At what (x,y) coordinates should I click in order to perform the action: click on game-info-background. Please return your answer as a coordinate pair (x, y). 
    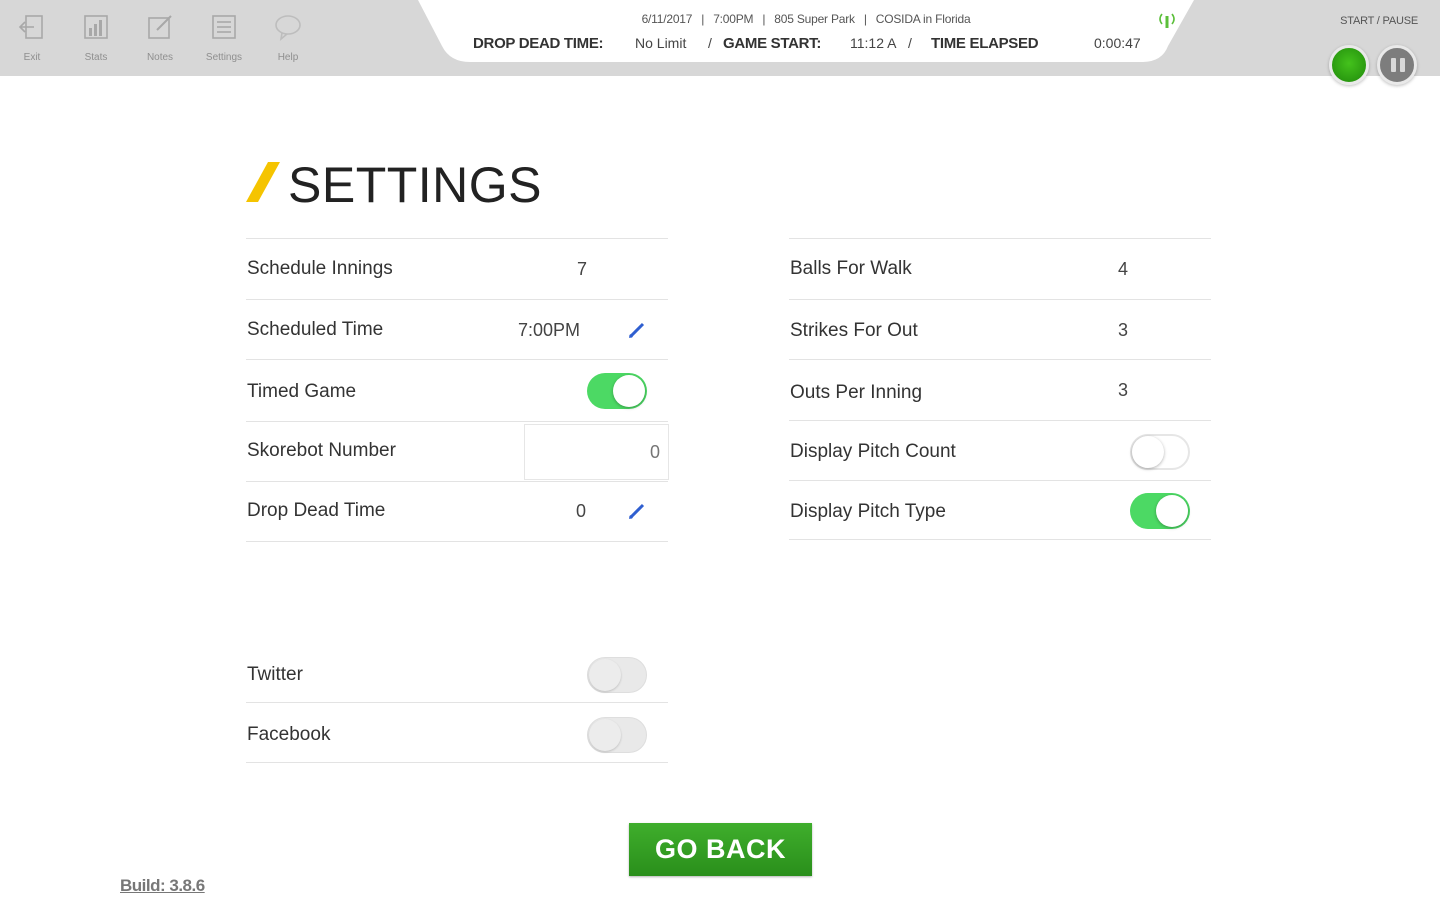
    Looking at the image, I should click on (806, 31).